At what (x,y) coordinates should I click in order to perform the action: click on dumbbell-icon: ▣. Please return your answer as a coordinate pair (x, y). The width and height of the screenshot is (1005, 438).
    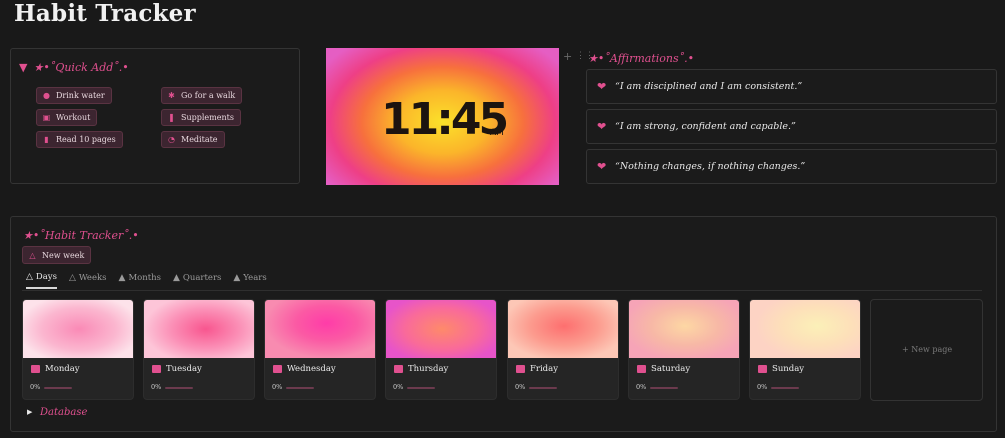
    Looking at the image, I should click on (46, 117).